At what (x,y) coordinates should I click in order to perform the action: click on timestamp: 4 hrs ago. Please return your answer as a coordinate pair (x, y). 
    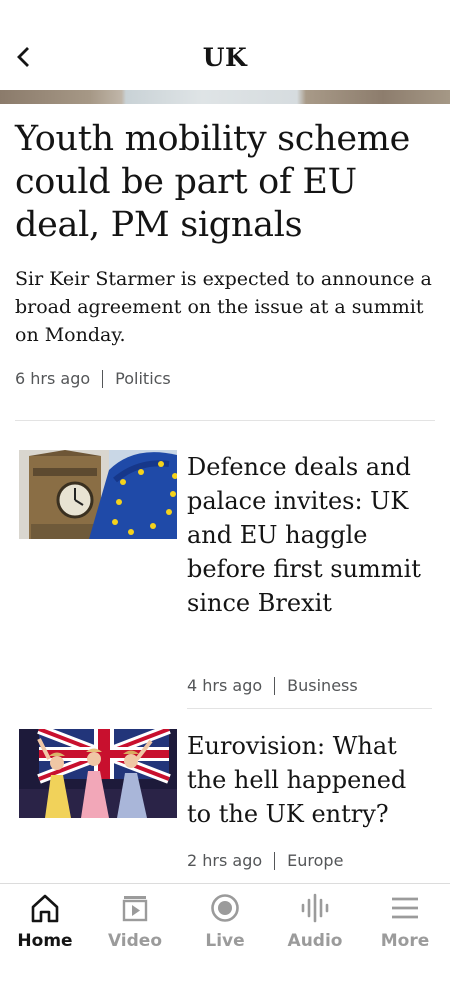
    Looking at the image, I should click on (225, 685).